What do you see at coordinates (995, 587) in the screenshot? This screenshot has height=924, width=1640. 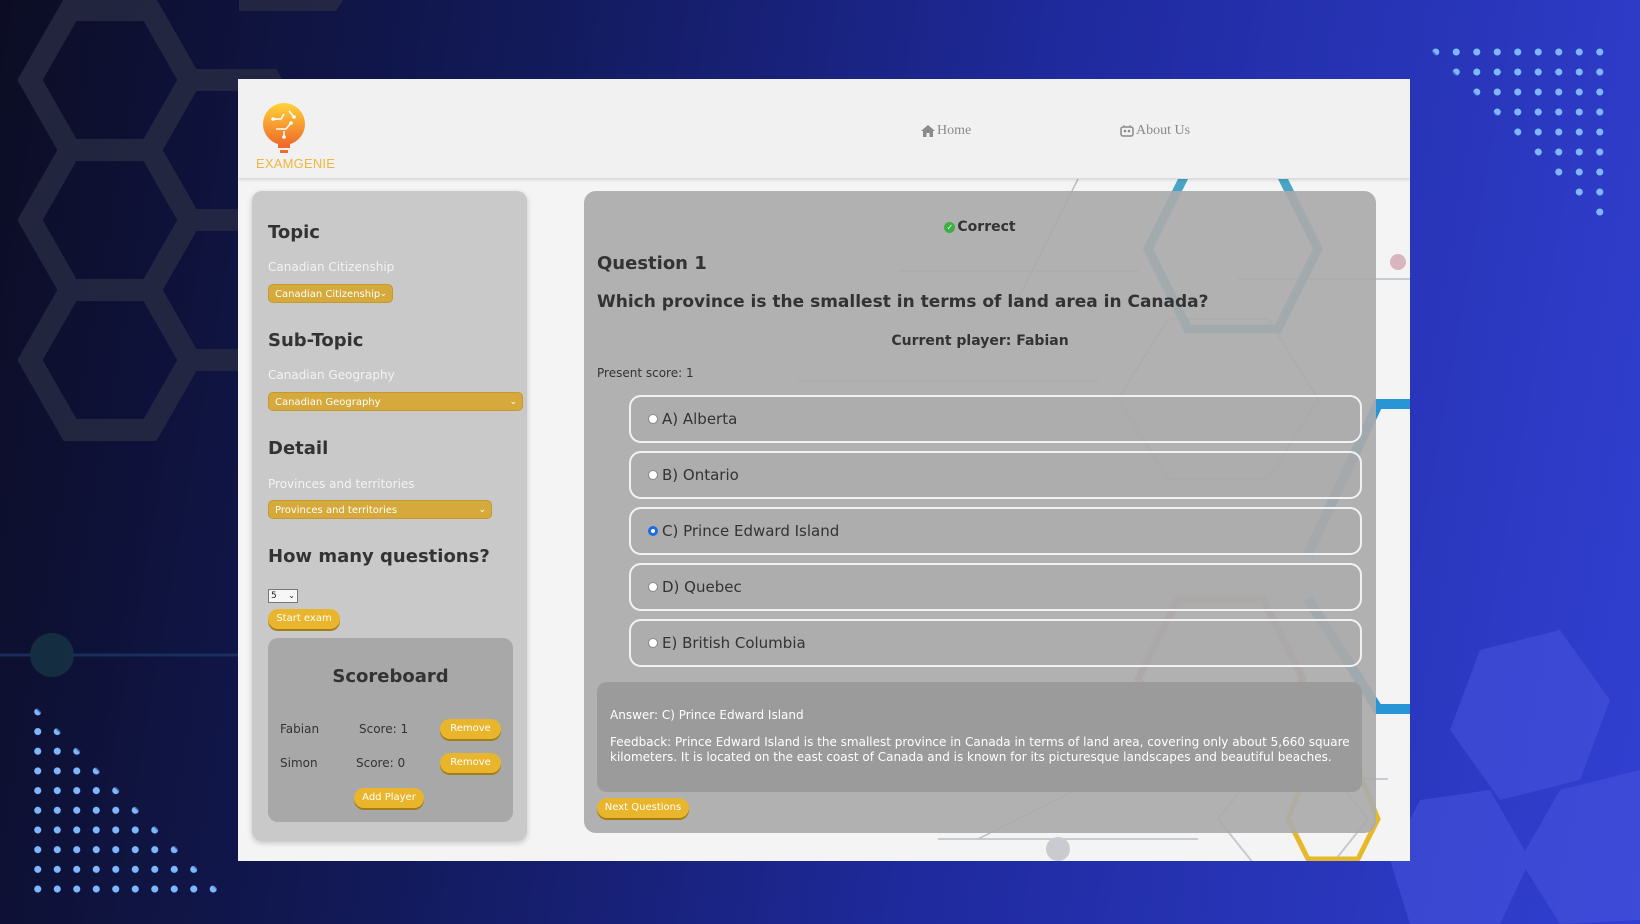 I see `answer-option-d: D) Quebec` at bounding box center [995, 587].